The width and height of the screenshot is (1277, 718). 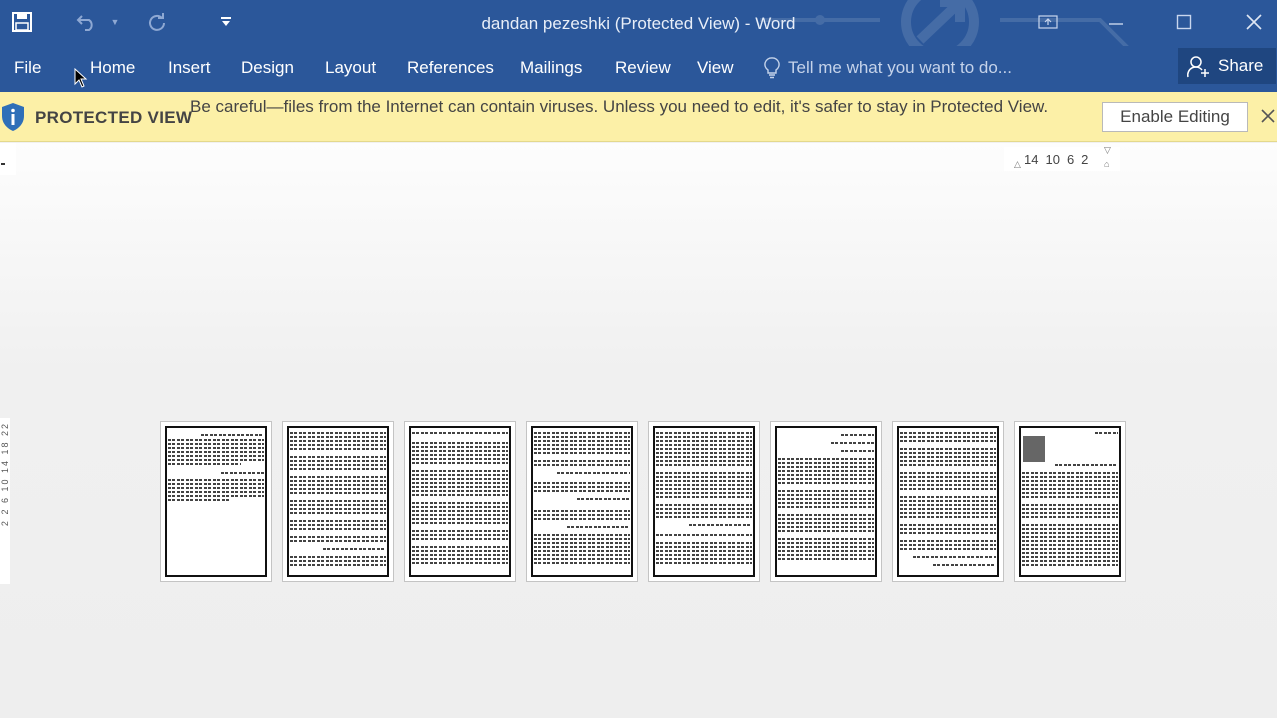 What do you see at coordinates (1070, 159) in the screenshot?
I see `ruler-number: 6` at bounding box center [1070, 159].